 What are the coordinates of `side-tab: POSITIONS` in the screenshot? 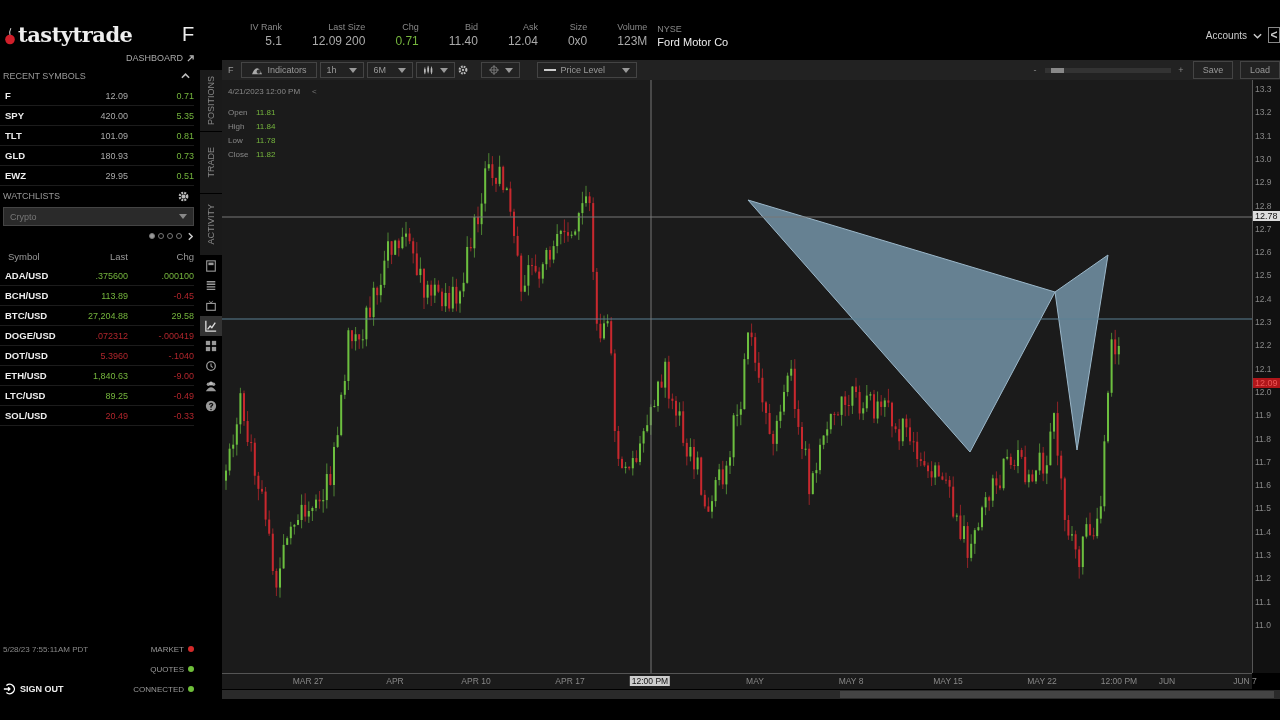 It's located at (211, 101).